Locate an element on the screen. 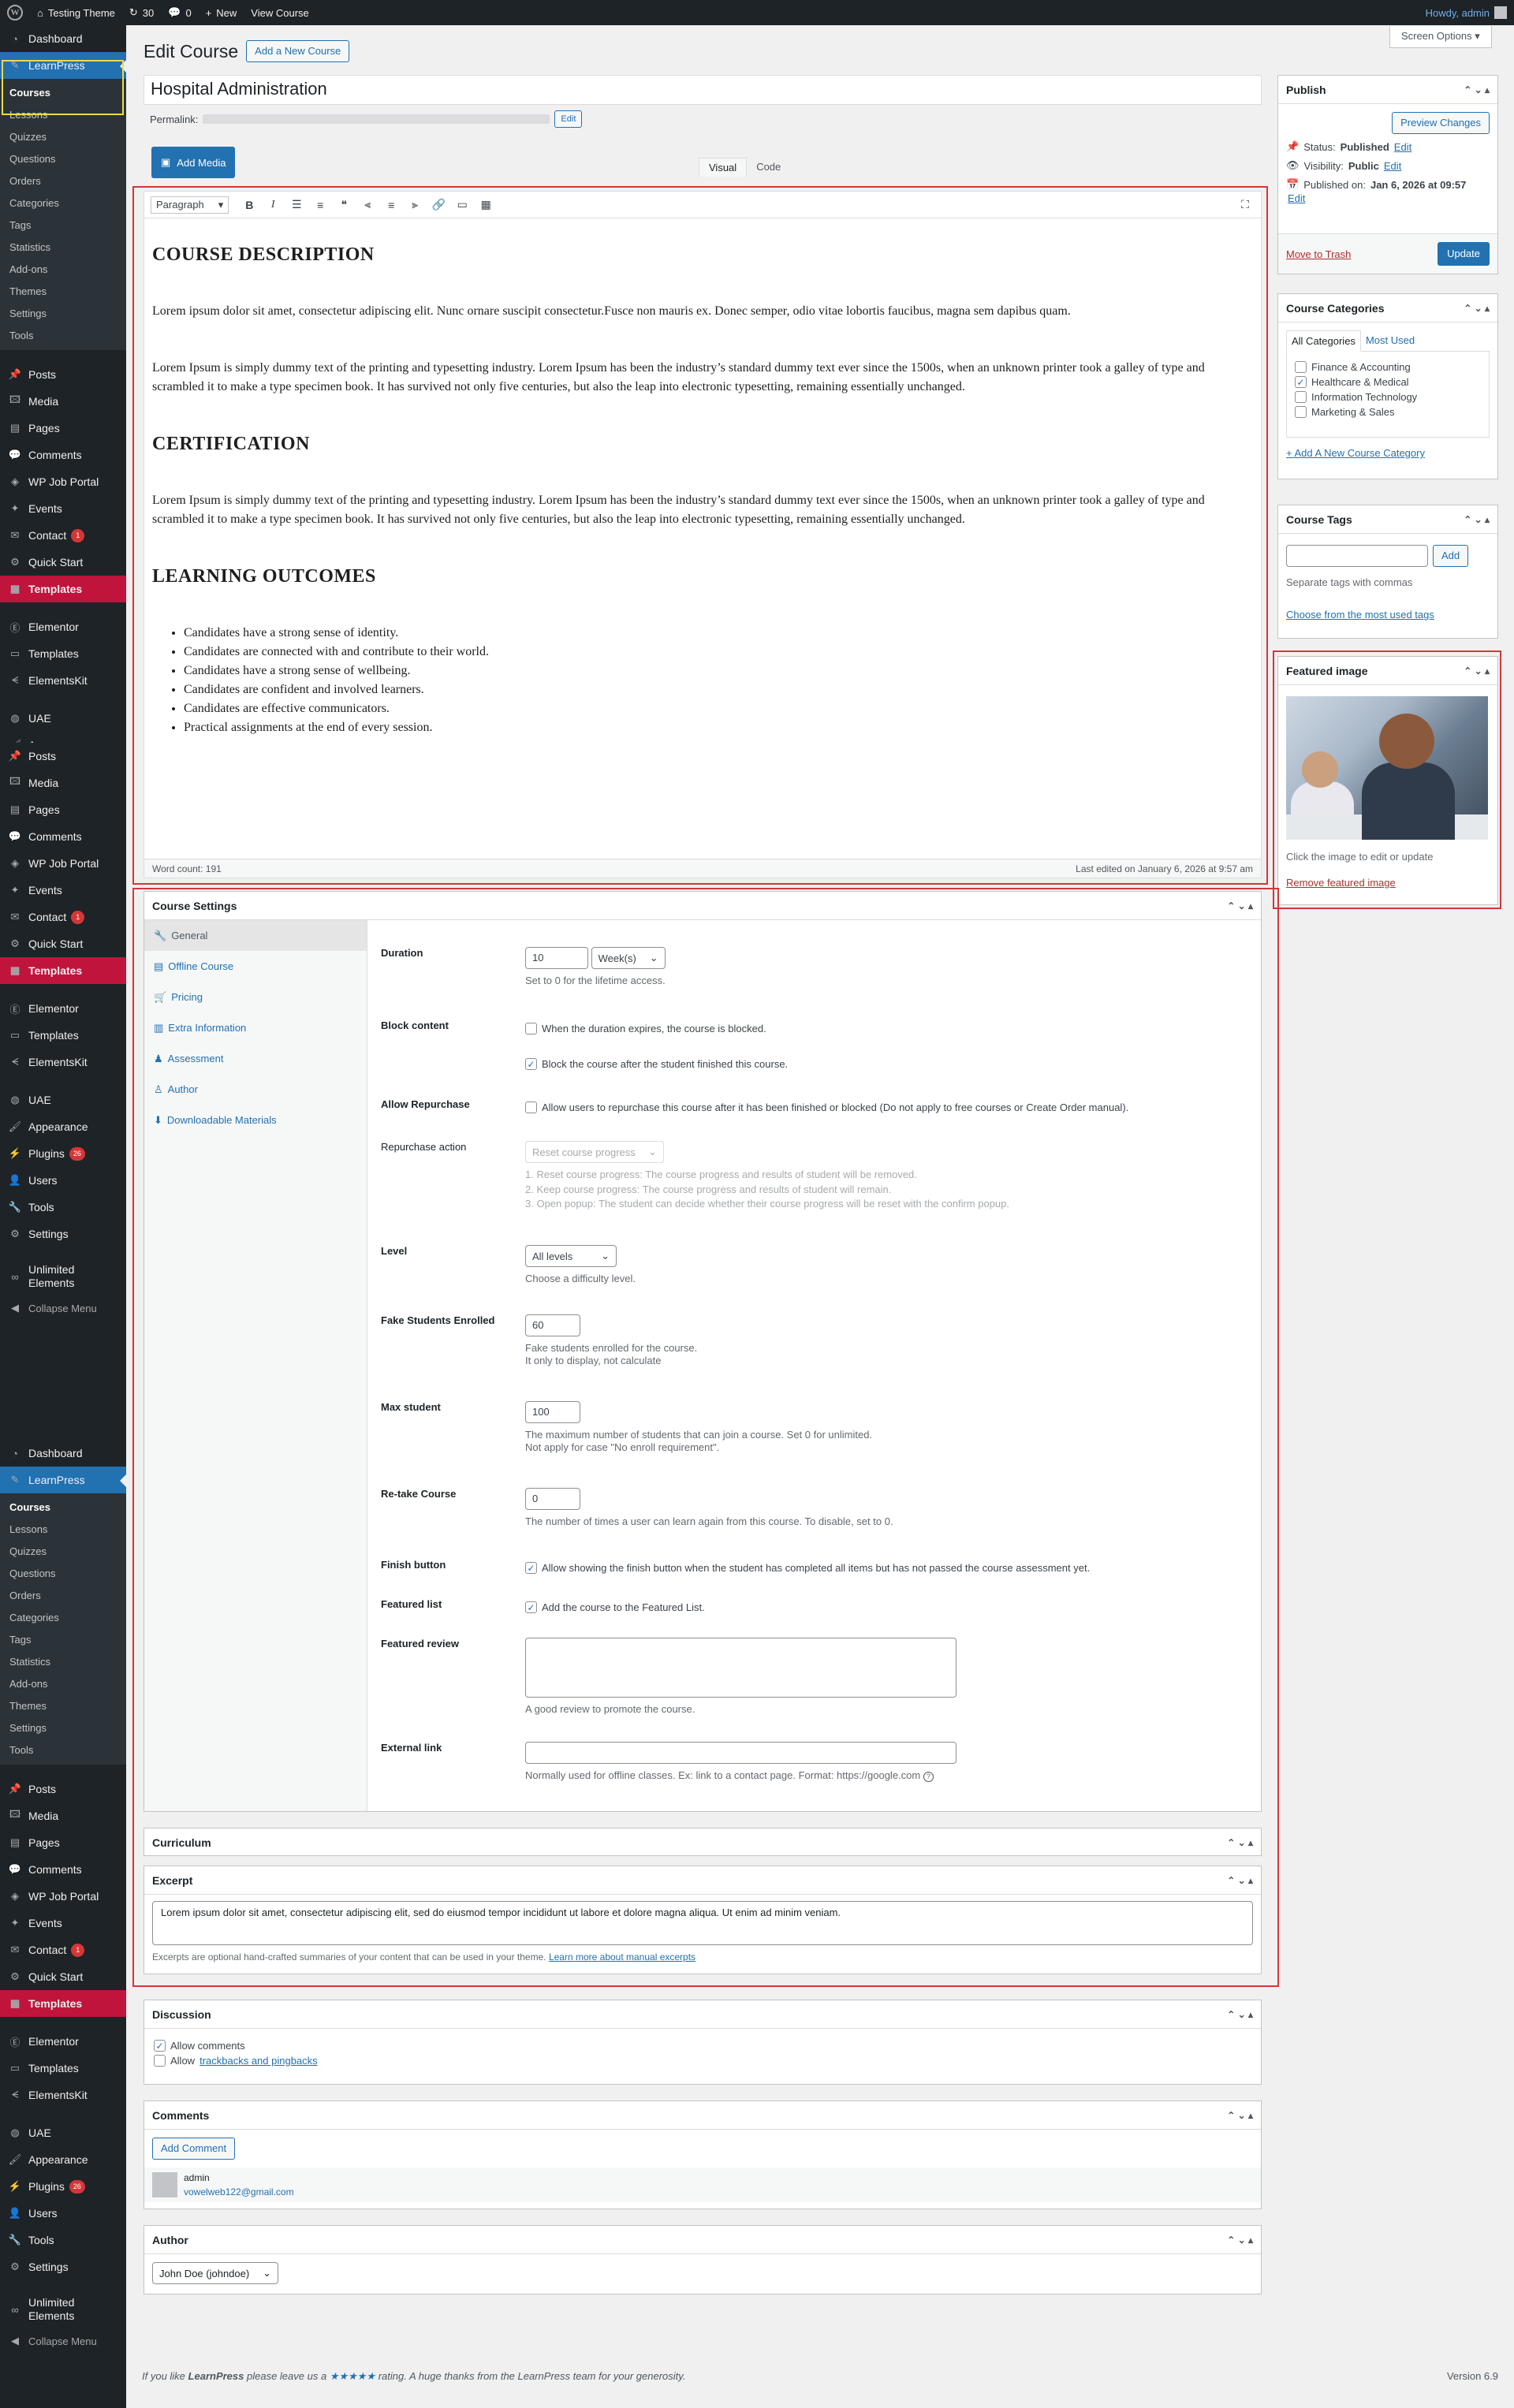 Image resolution: width=1514 pixels, height=2408 pixels. author-select: John Doe (johndoe) ⌄ is located at coordinates (215, 2273).